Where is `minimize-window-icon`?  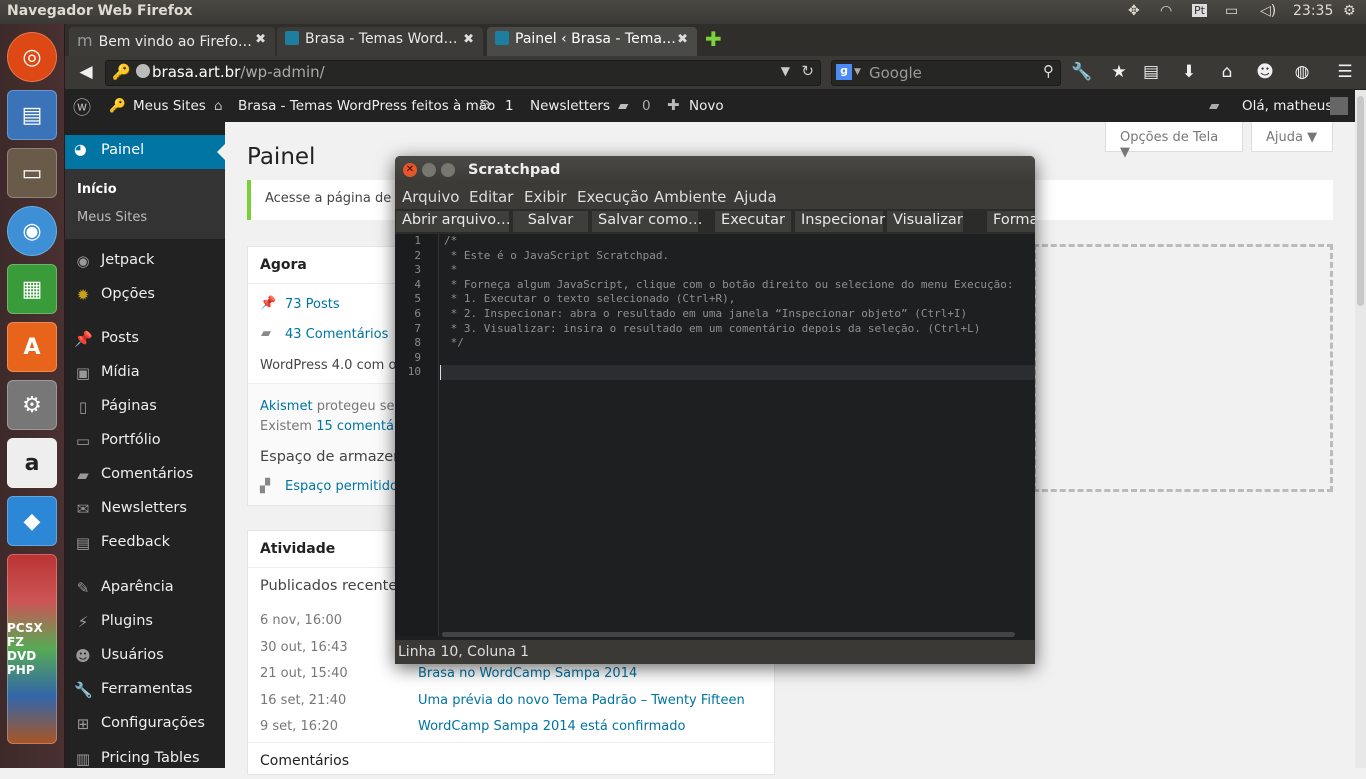 minimize-window-icon is located at coordinates (429, 170).